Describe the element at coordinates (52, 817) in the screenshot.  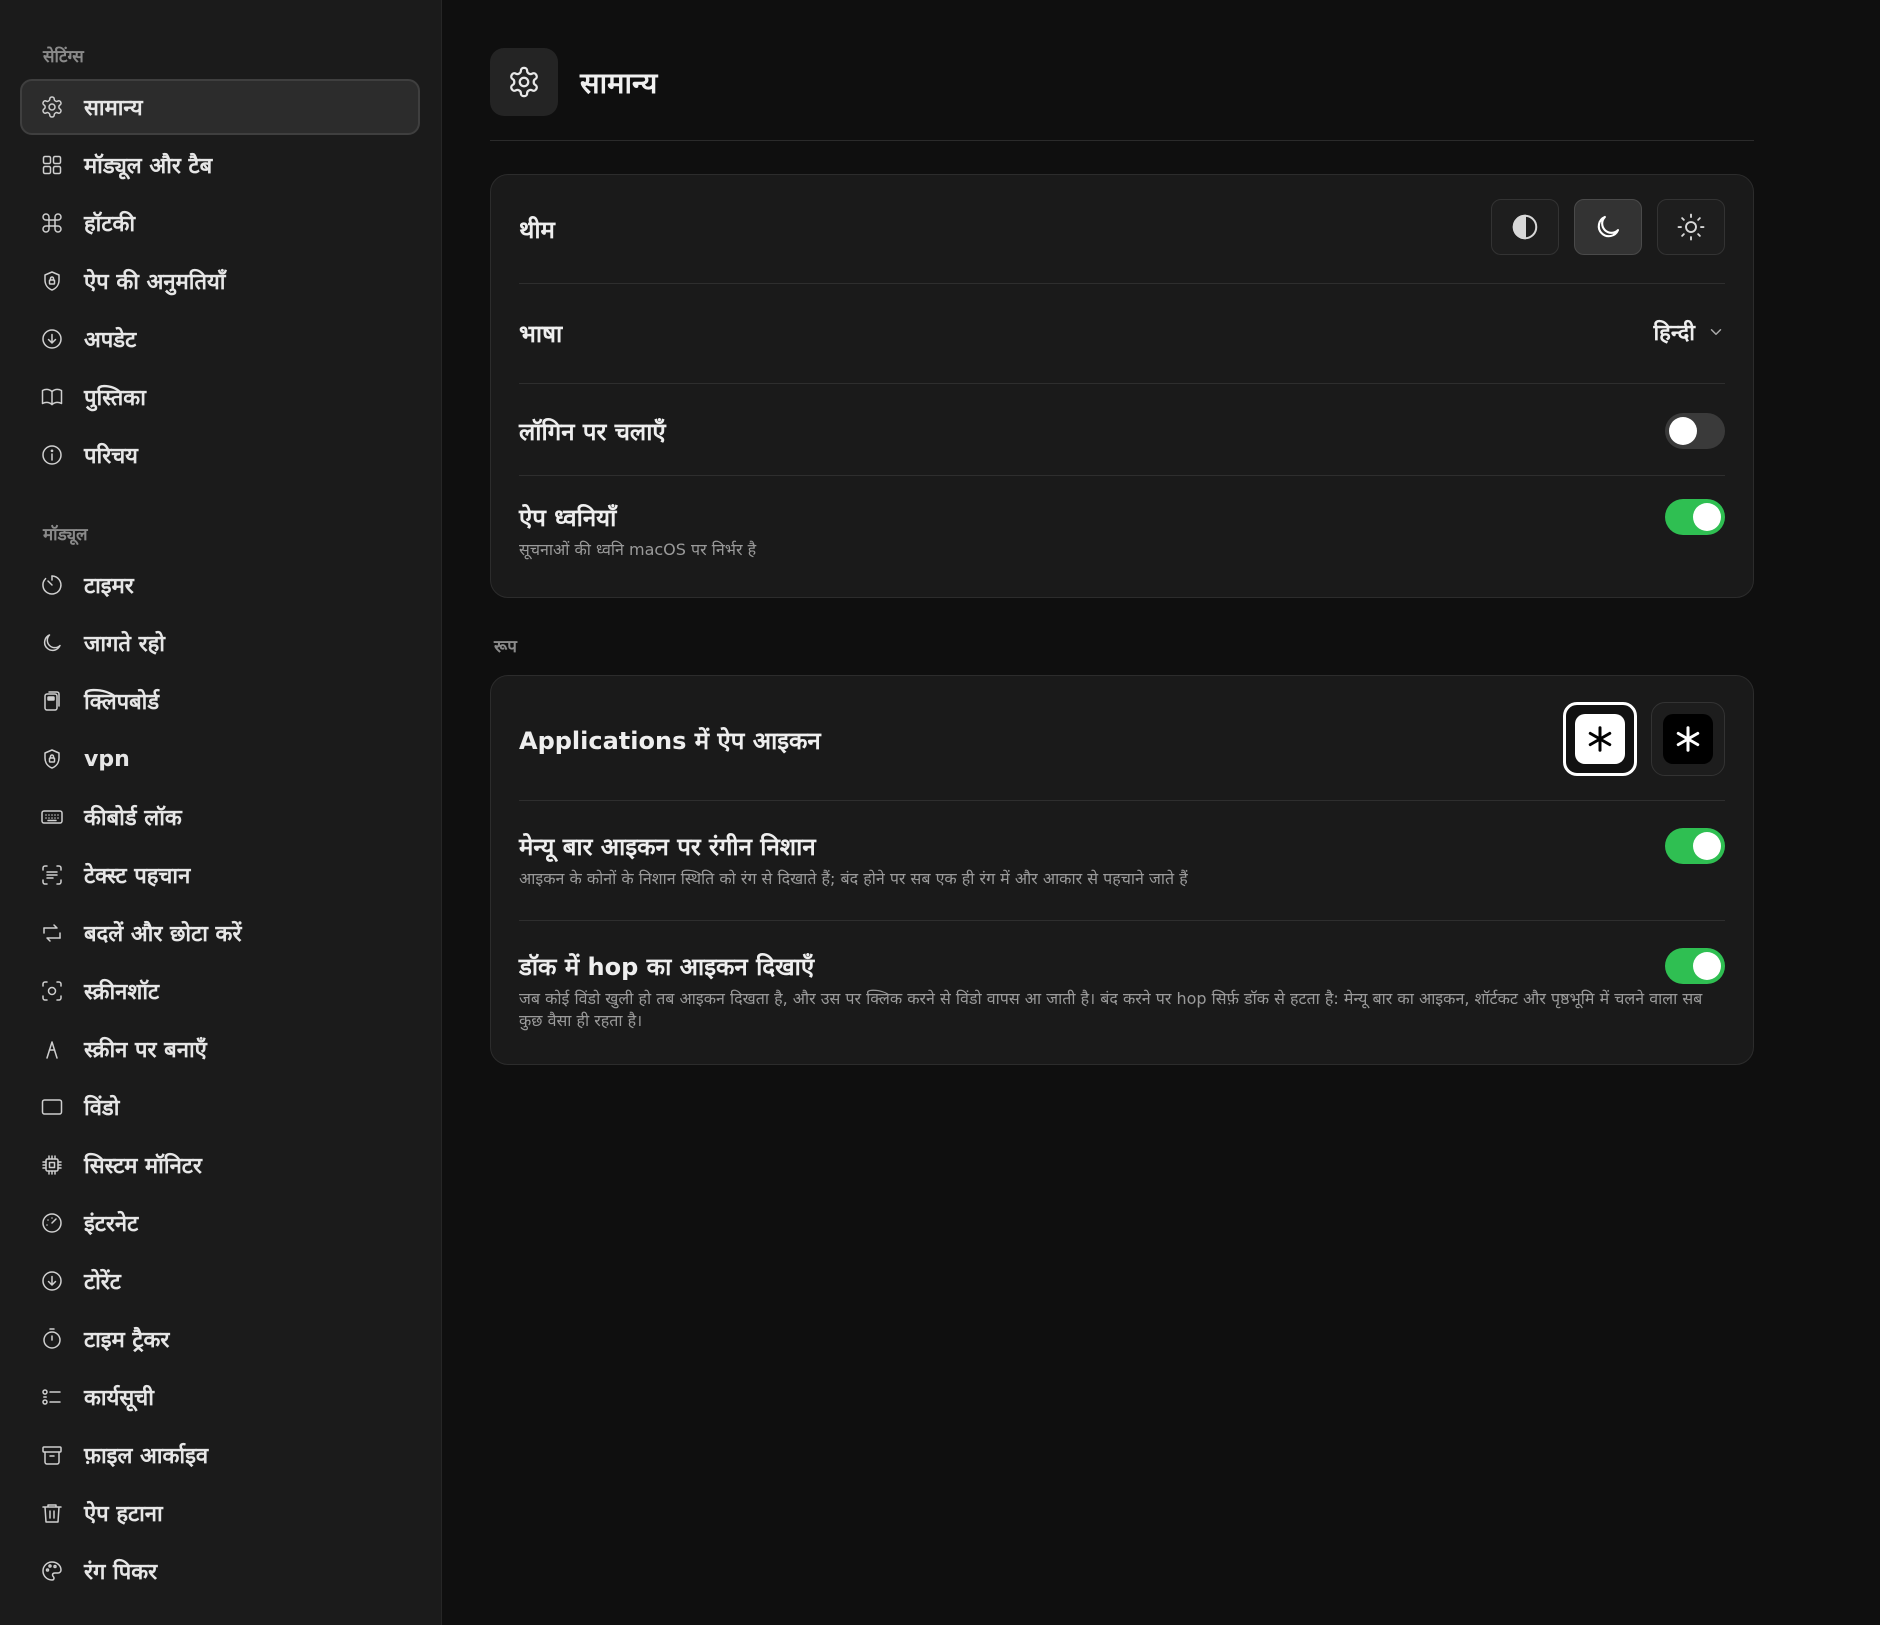
I see `keyboard-icon` at that location.